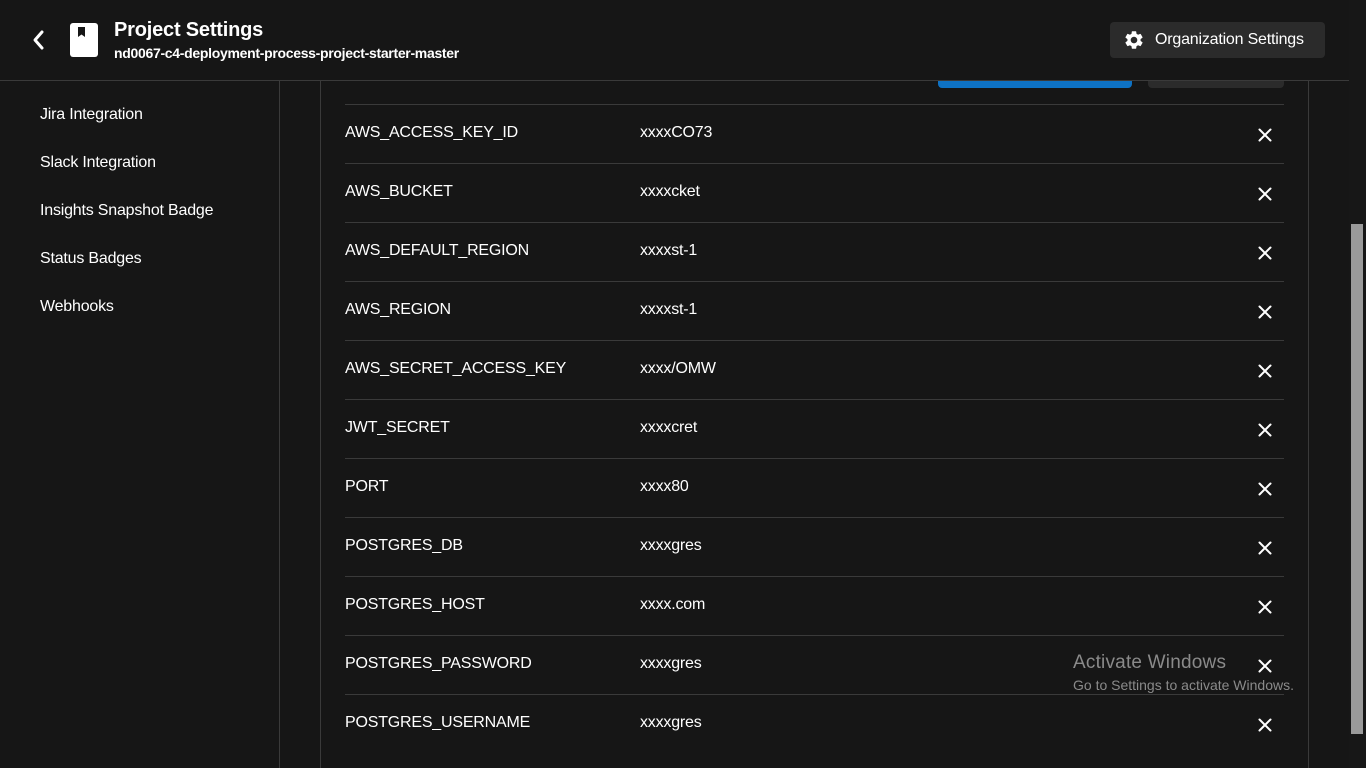 This screenshot has height=768, width=1366. Describe the element at coordinates (814, 251) in the screenshot. I see `env-var-row: AWS_DEFAULT_REGION xxxxst-1` at that location.